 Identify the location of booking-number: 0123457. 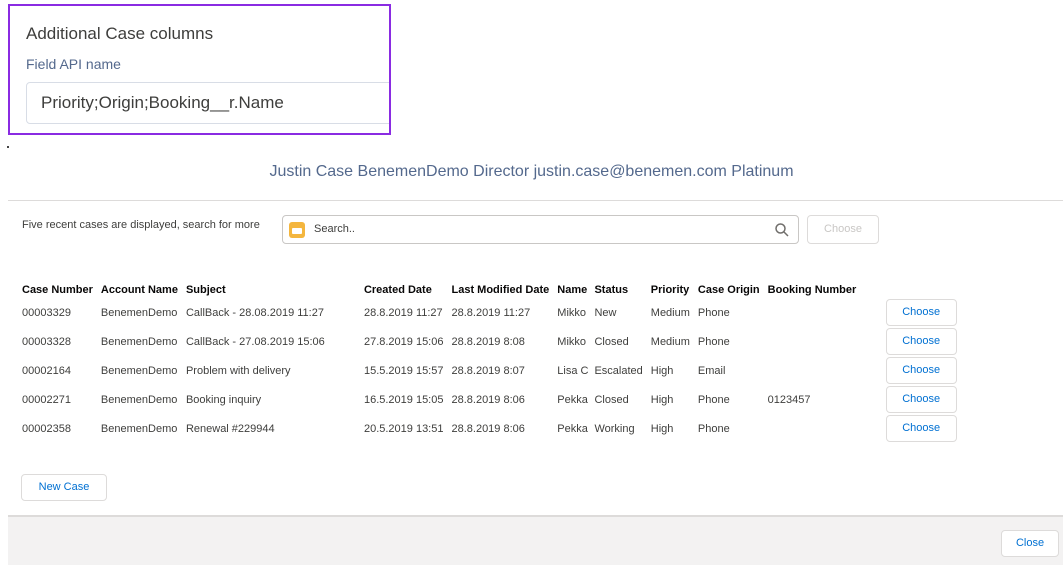
(789, 399).